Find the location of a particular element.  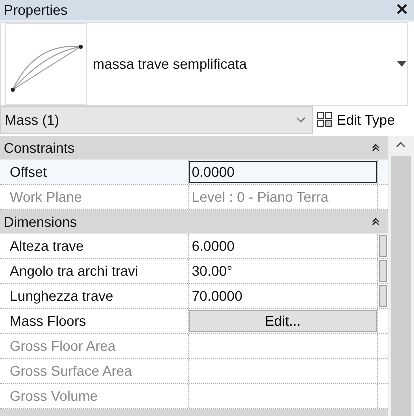

property-label: Gross Surface Area is located at coordinates (94, 371).